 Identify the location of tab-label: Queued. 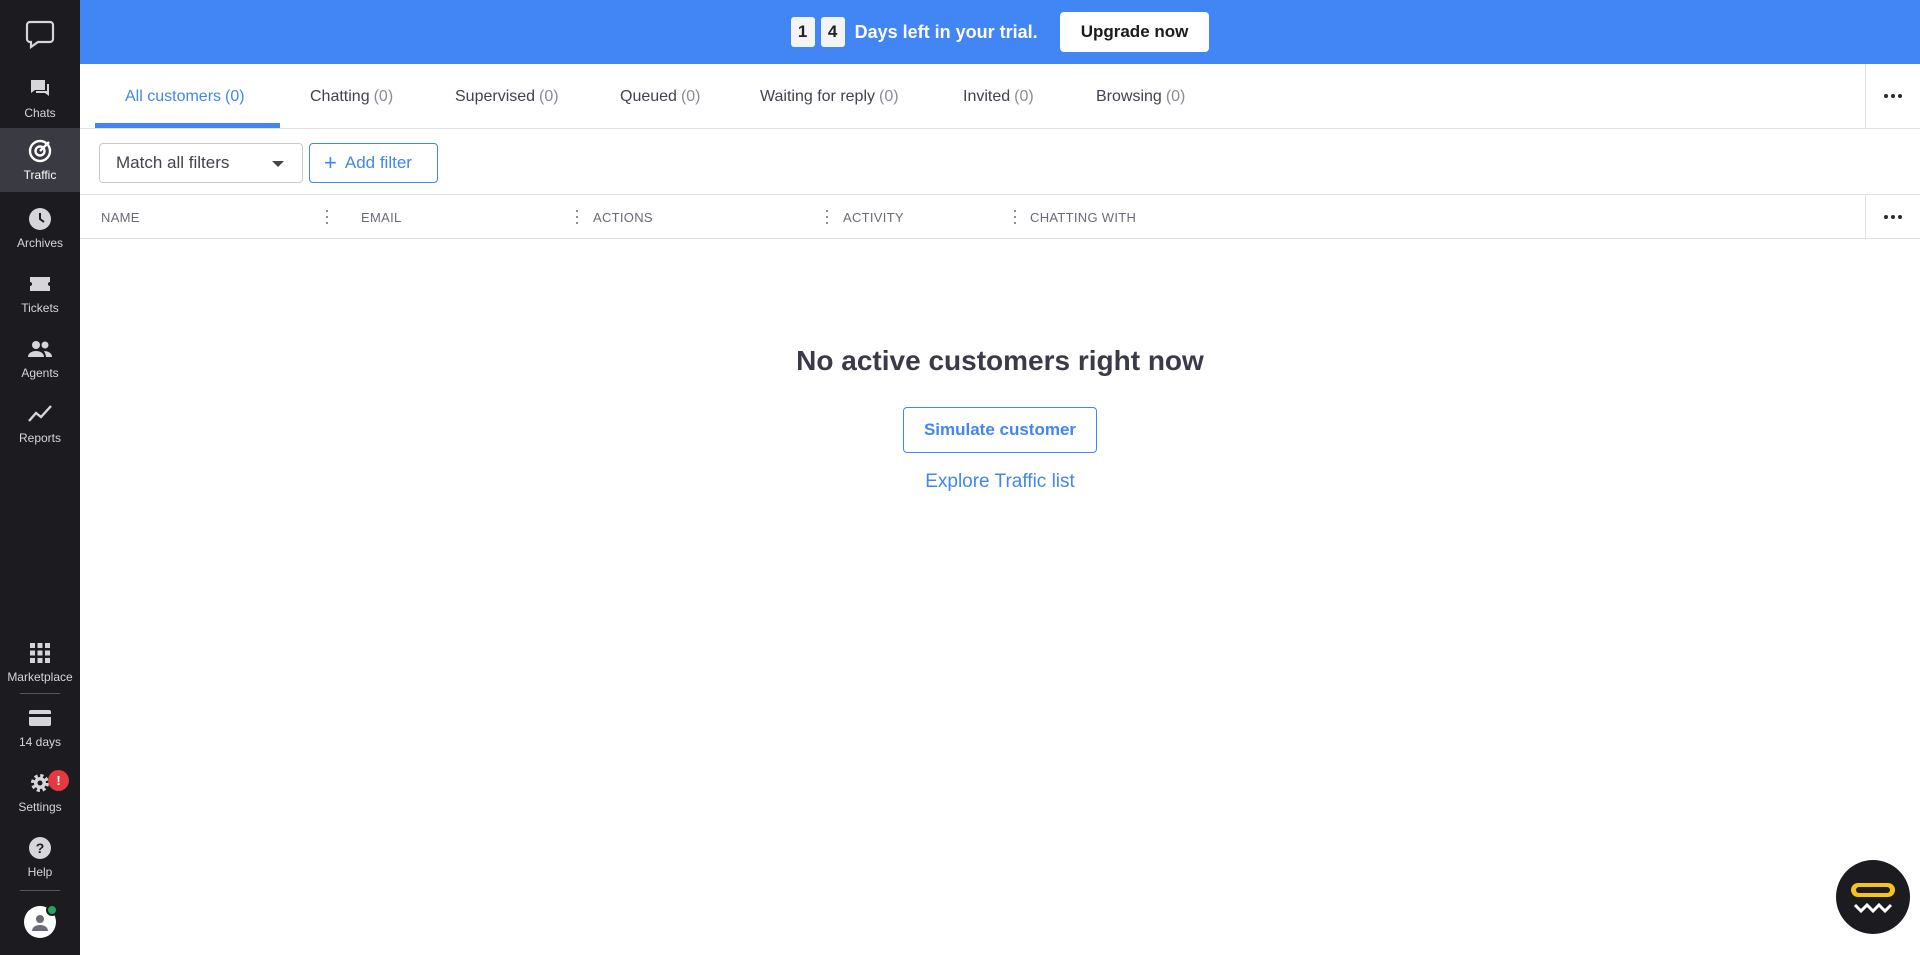
(648, 96).